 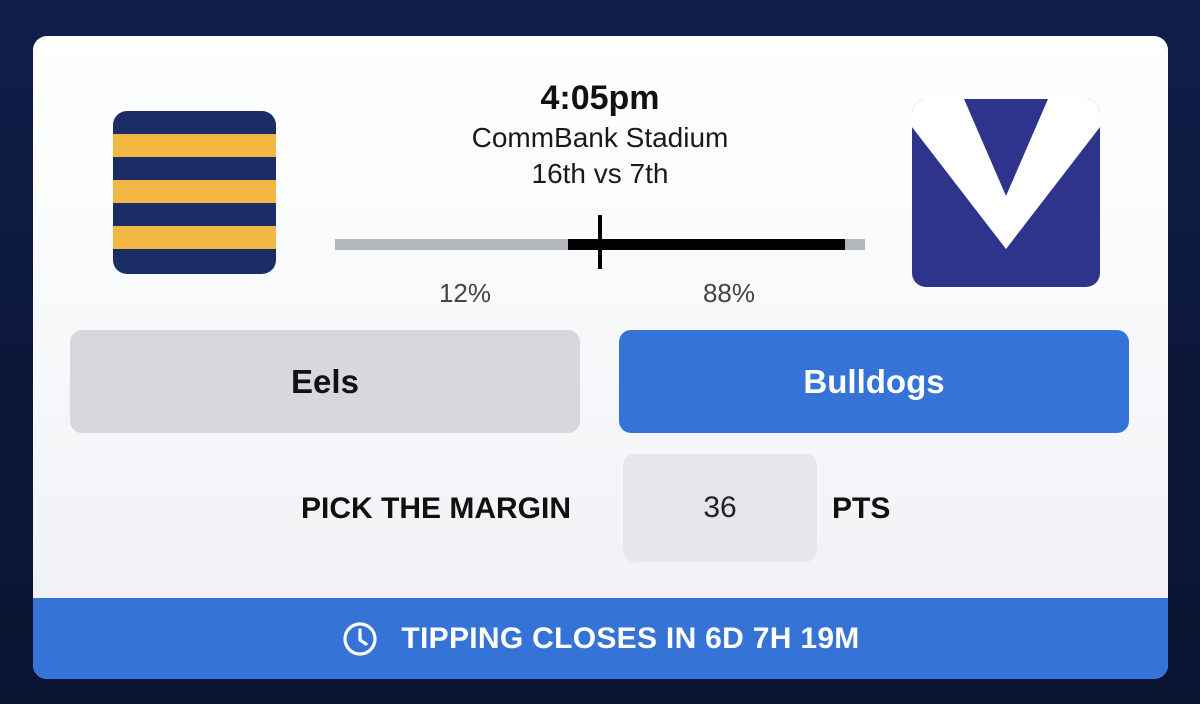 What do you see at coordinates (729, 293) in the screenshot?
I see `away-tip-percentage: 88%` at bounding box center [729, 293].